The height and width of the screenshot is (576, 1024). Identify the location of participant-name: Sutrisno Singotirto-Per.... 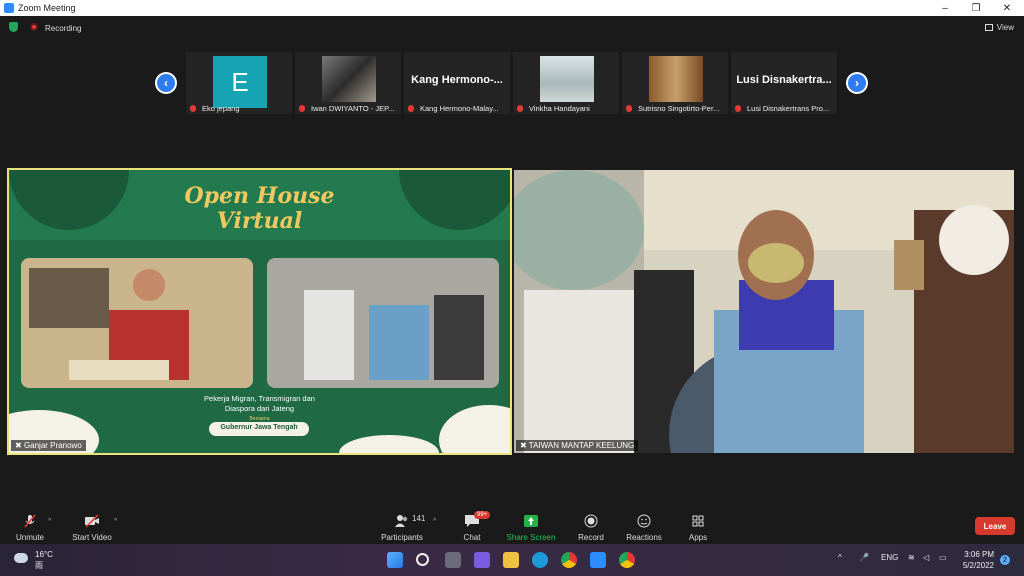
(679, 108).